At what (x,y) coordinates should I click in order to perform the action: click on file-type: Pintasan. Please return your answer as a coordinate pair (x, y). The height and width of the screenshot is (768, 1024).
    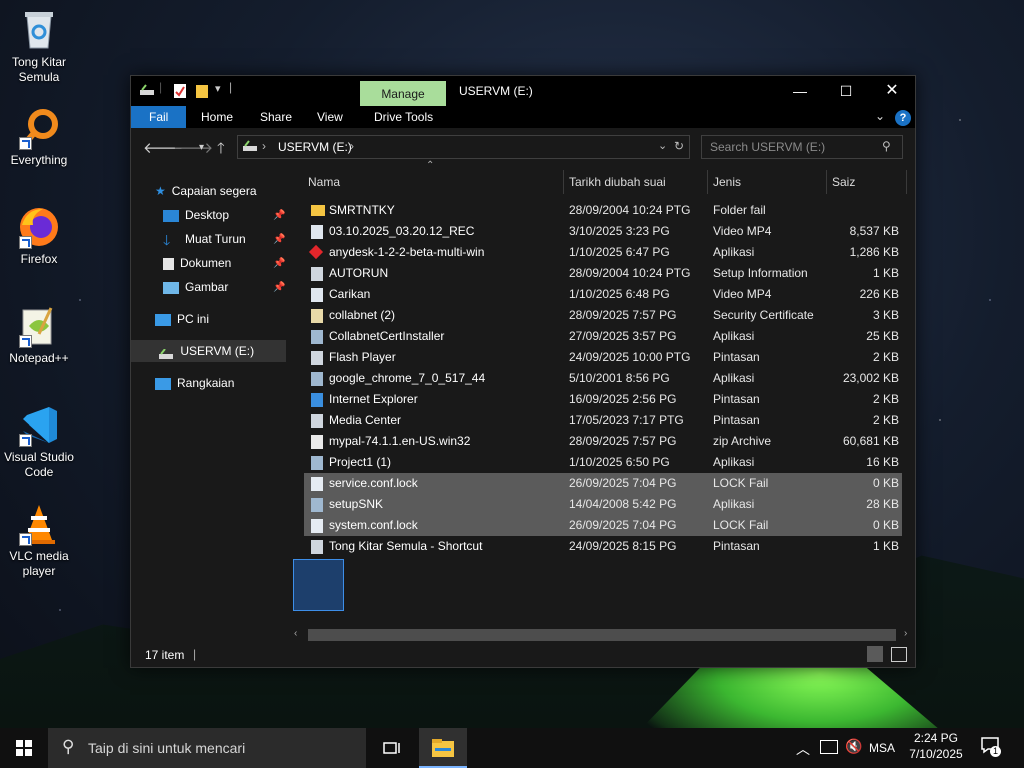
    Looking at the image, I should click on (736, 420).